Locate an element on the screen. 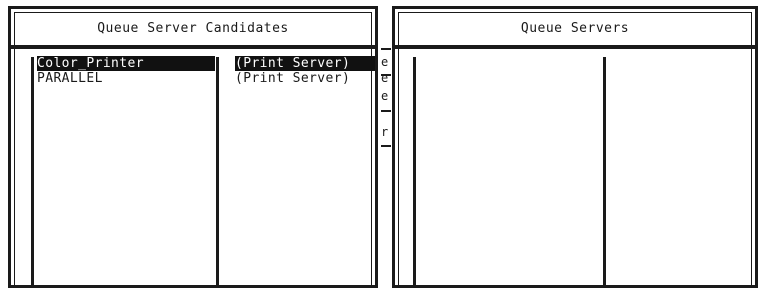  candidates-panel-title: Queue Server Candidates is located at coordinates (193, 28).